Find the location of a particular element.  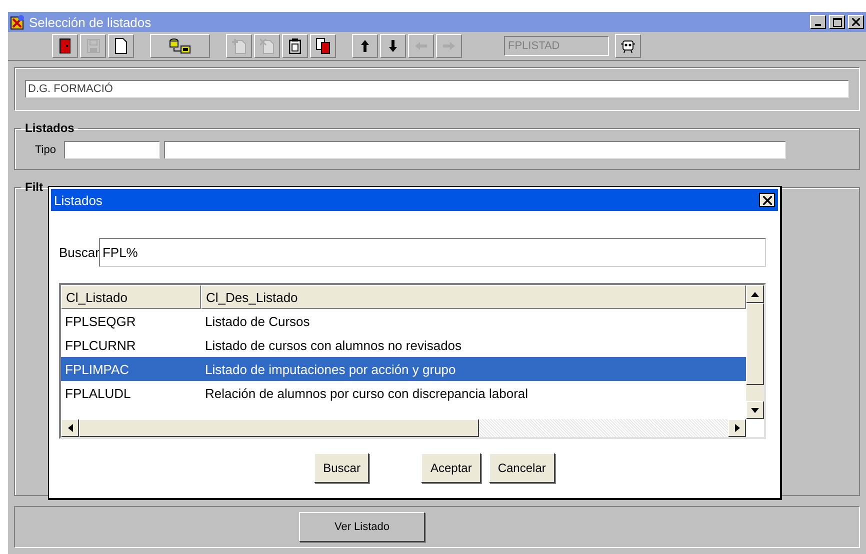

table-cell-text: FPLIMPAC is located at coordinates (97, 369).